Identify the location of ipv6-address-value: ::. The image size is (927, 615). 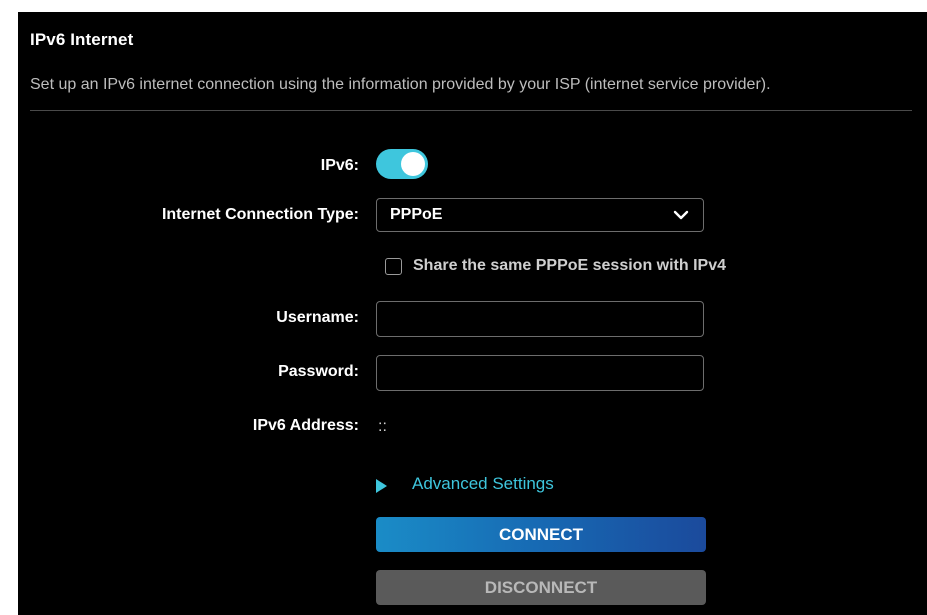
(382, 426).